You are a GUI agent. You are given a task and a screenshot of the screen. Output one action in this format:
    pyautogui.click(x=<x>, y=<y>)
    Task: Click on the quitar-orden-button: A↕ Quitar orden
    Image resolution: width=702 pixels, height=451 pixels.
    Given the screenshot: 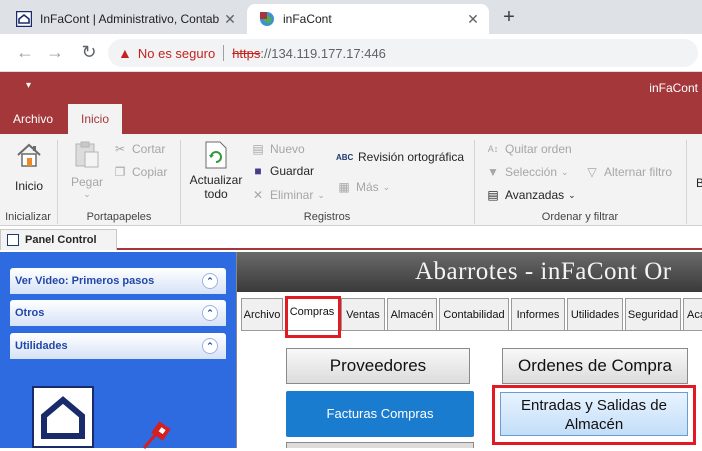 What is the action you would take?
    pyautogui.click(x=528, y=149)
    